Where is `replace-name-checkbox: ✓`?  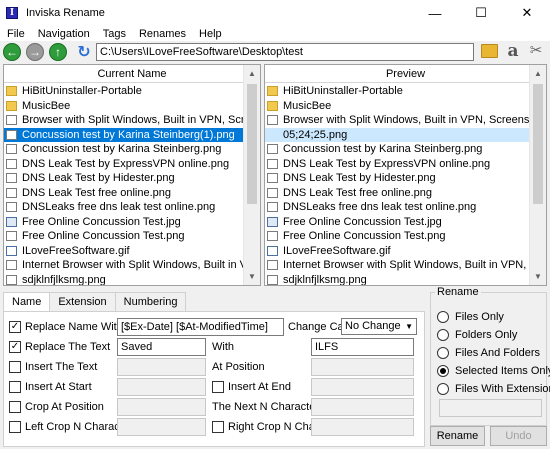
replace-name-checkbox: ✓ is located at coordinates (15, 327).